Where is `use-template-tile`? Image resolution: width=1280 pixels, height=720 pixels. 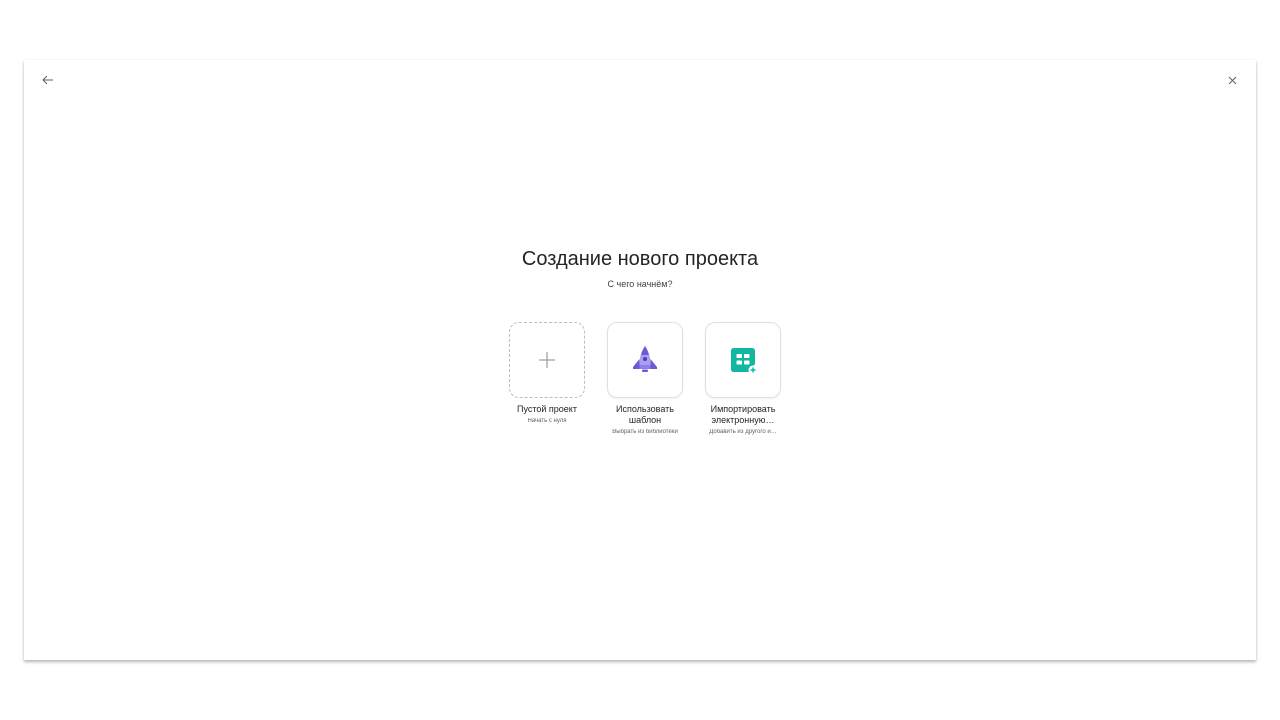 use-template-tile is located at coordinates (645, 360).